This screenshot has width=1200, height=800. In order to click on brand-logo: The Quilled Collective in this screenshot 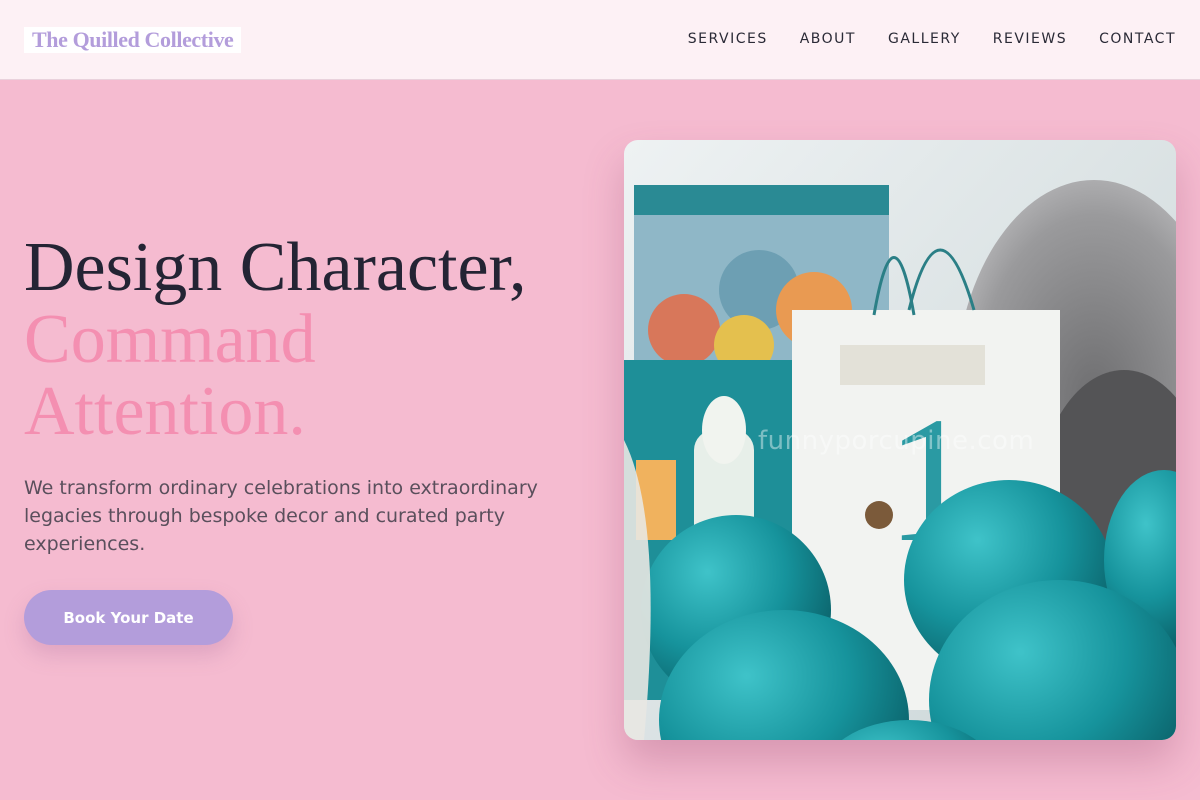, I will do `click(133, 40)`.